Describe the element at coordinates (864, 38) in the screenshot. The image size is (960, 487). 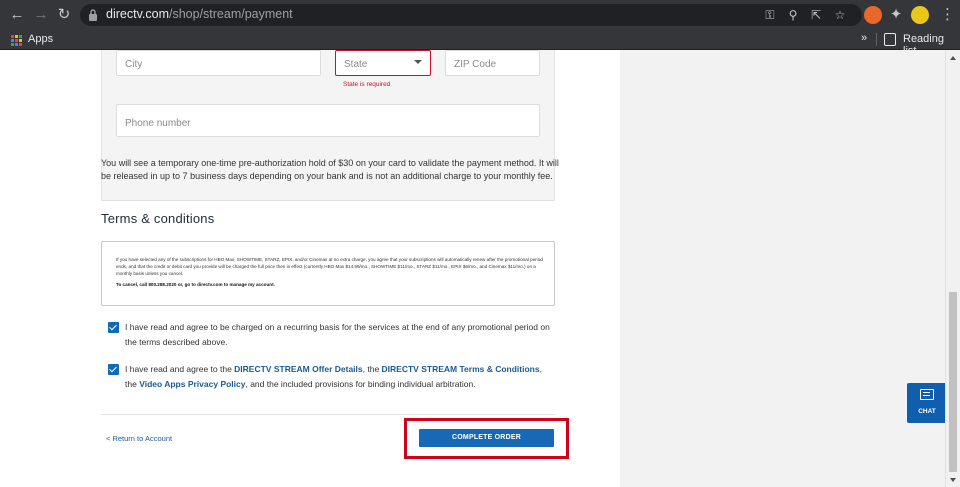
I see `bookmarks-overflow-icon: »` at that location.